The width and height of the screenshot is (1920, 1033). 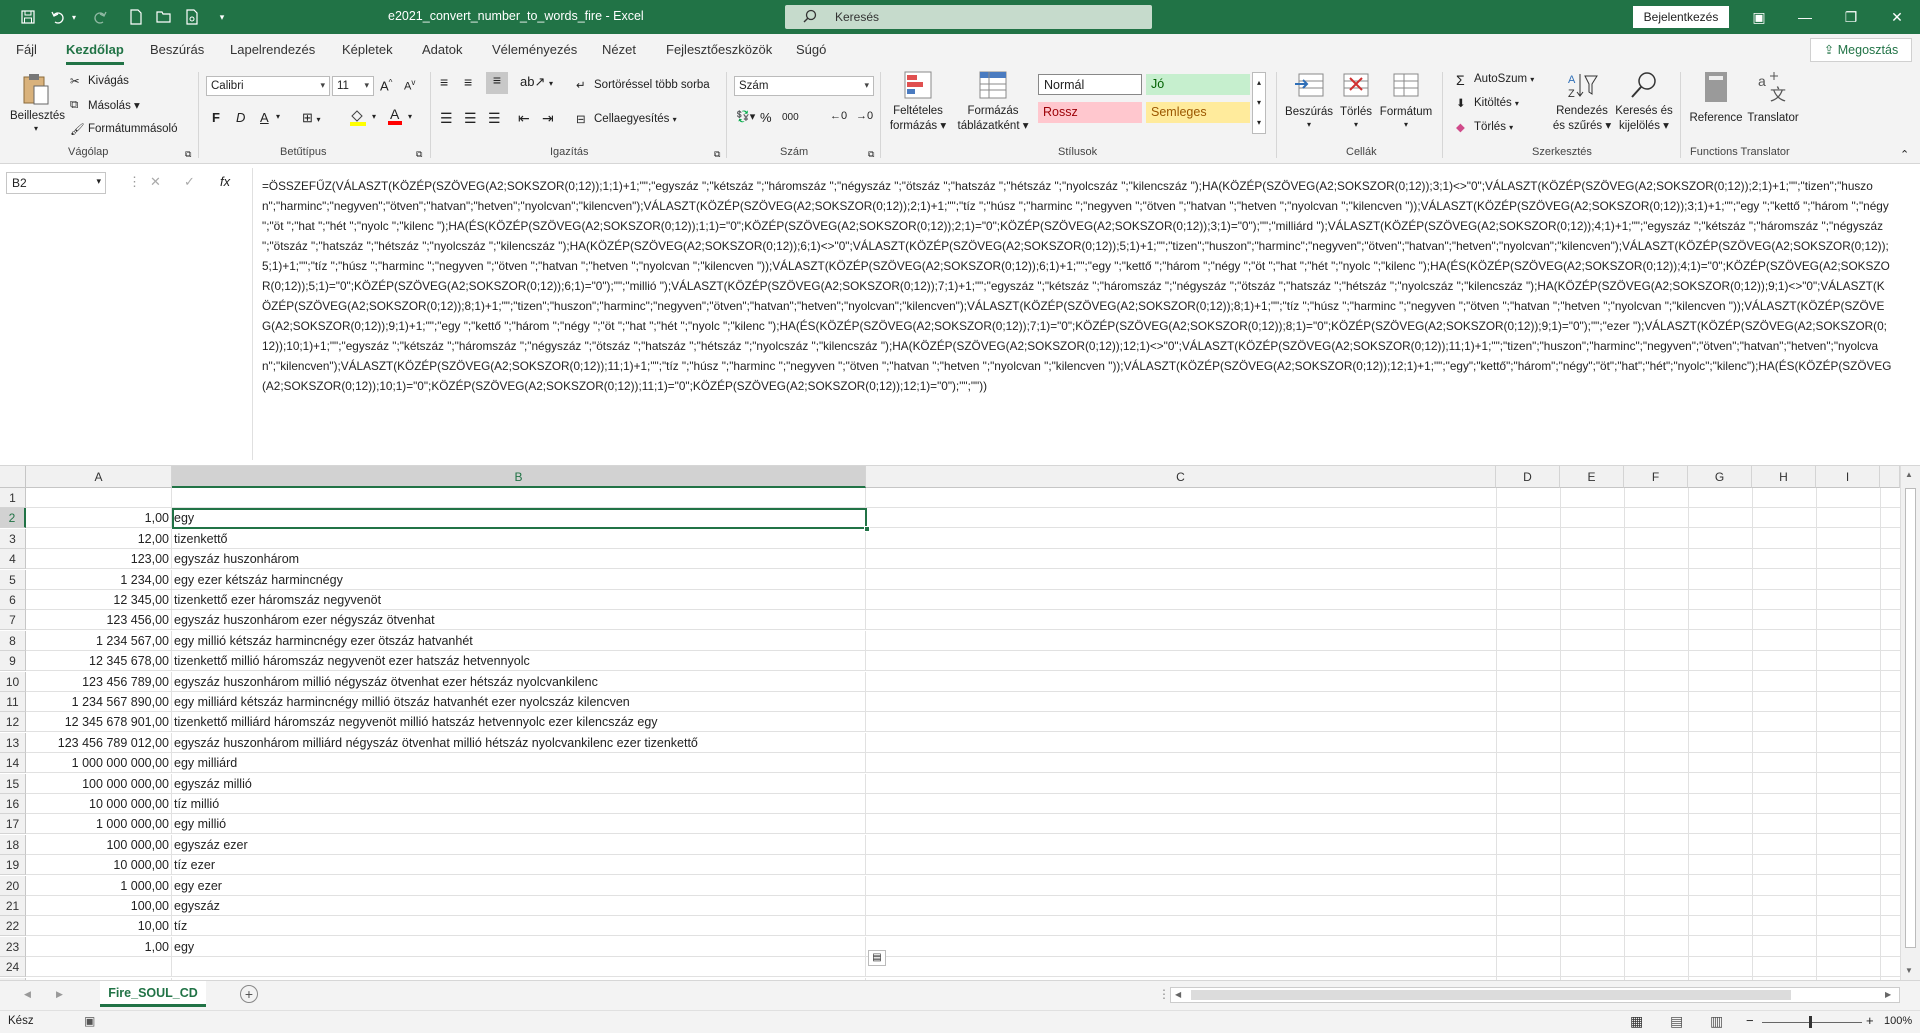 I want to click on font-size-select: 11 ▾, so click(x=353, y=86).